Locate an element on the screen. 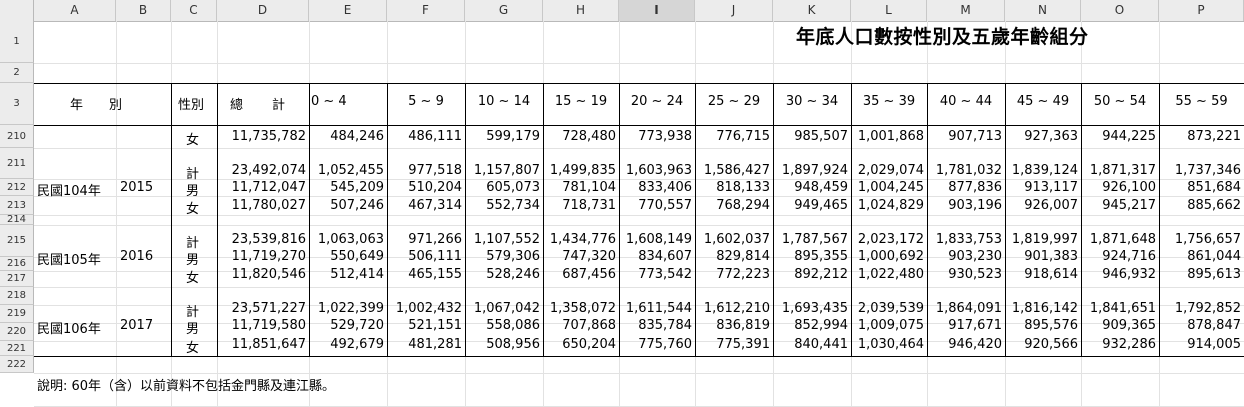  data-cell: 23,539,816 is located at coordinates (263, 239).